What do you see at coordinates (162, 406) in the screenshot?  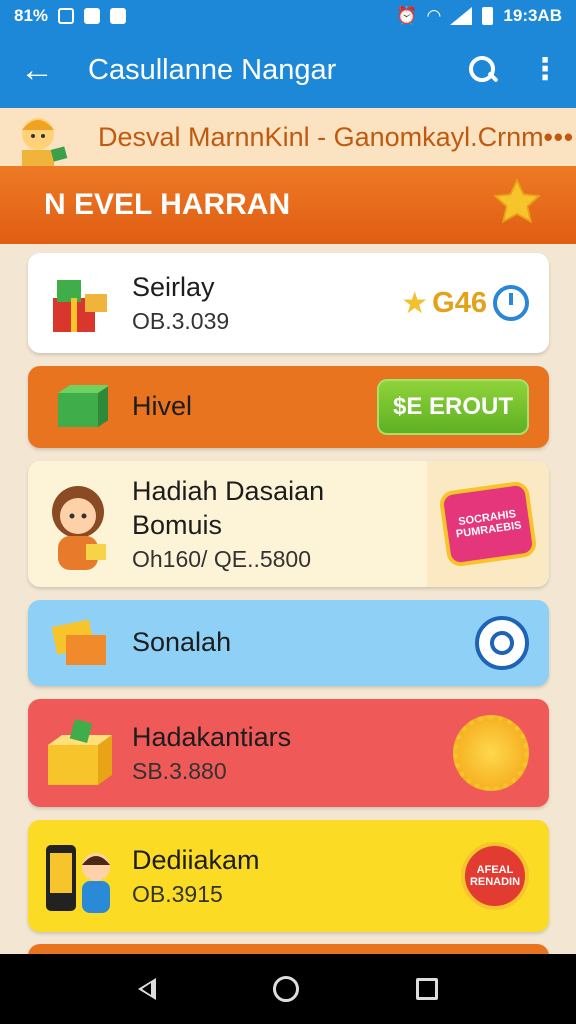 I see `list-item-title: Hivel` at bounding box center [162, 406].